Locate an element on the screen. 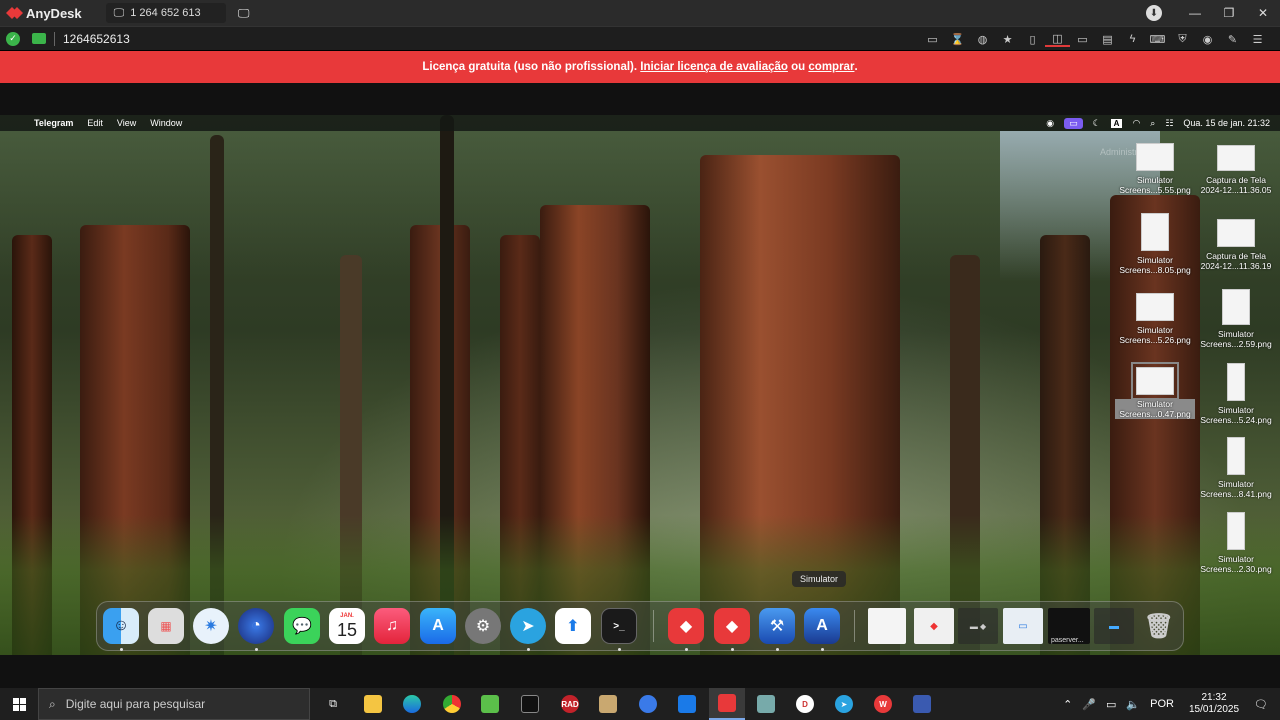 The image size is (1280, 720). menu-bar-extras: ◉ ▭ ☾ A ◠ ⌕ ☷ Qua. 15 de jan. 21:32 is located at coordinates (1158, 123).